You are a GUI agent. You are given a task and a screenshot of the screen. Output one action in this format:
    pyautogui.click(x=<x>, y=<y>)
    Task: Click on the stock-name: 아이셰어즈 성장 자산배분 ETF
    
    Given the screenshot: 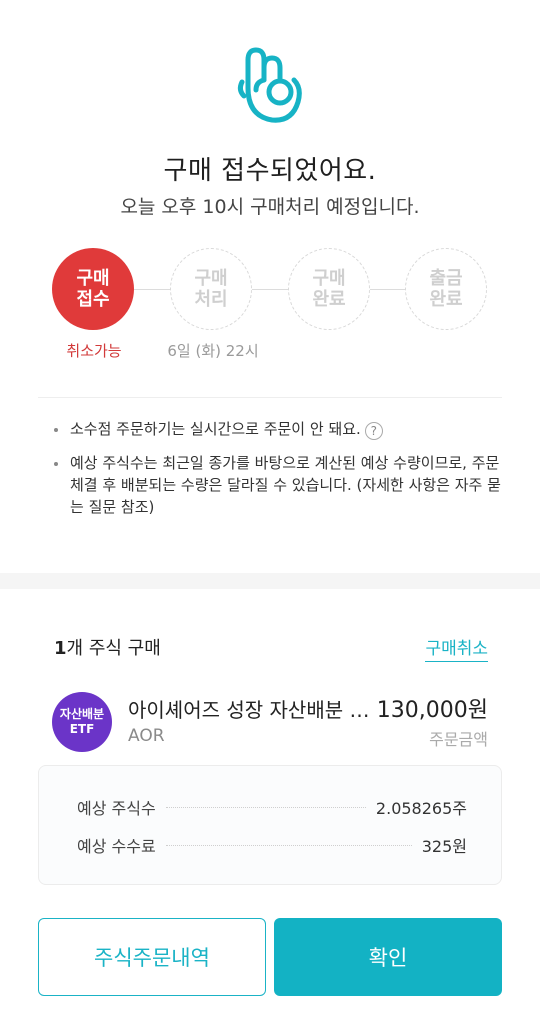 What is the action you would take?
    pyautogui.click(x=250, y=710)
    